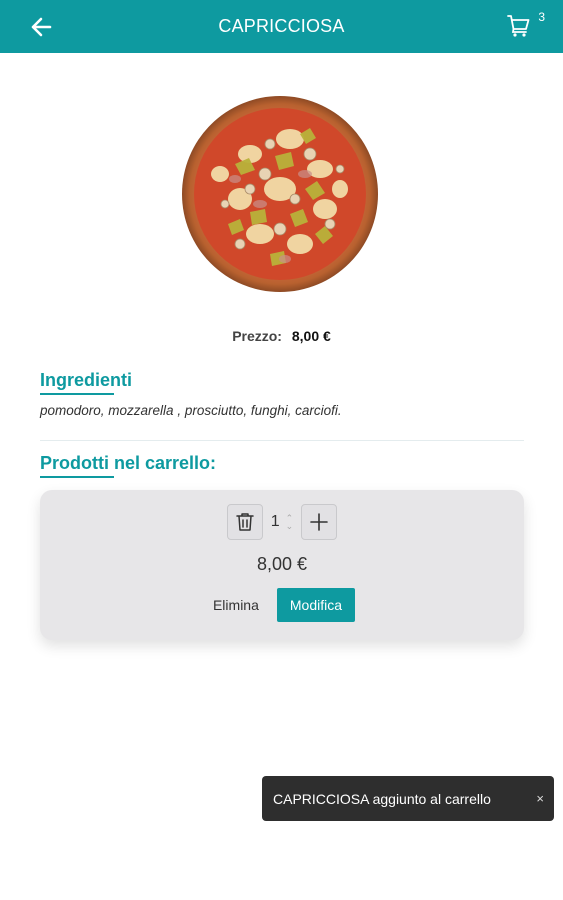 This screenshot has height=900, width=563. I want to click on price-row: Prezzo: 8,00 €, so click(281, 336).